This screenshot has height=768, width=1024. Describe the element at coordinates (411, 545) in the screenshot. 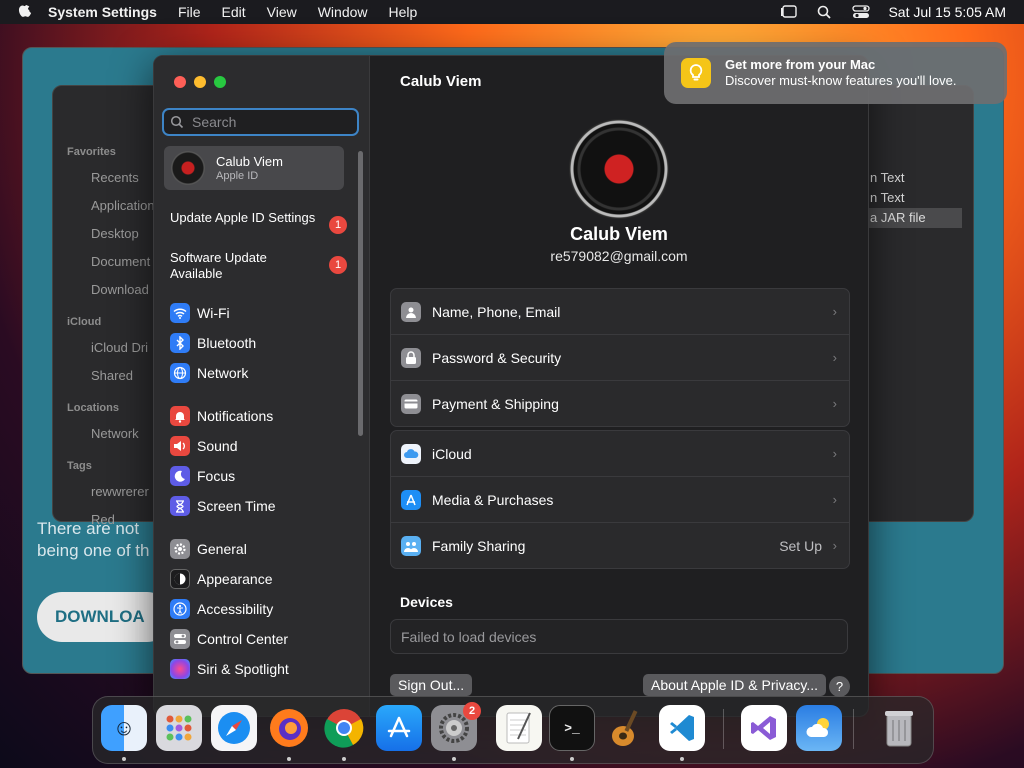

I see `family-icon` at that location.